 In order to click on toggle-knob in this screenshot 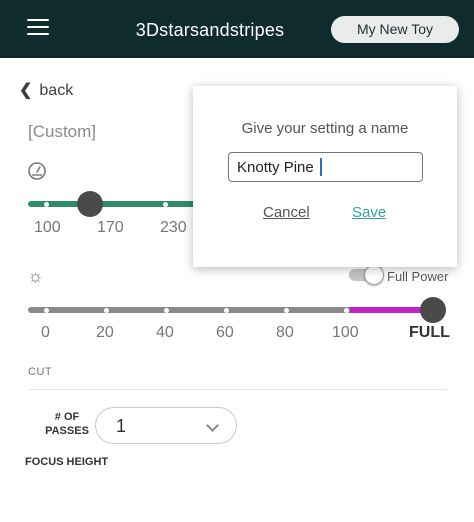, I will do `click(374, 275)`.